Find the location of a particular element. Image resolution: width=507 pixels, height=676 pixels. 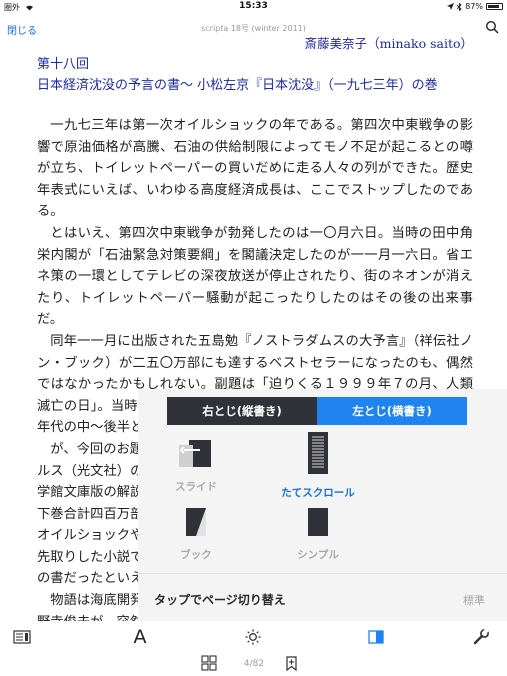

mode-slide: スライド is located at coordinates (196, 466).